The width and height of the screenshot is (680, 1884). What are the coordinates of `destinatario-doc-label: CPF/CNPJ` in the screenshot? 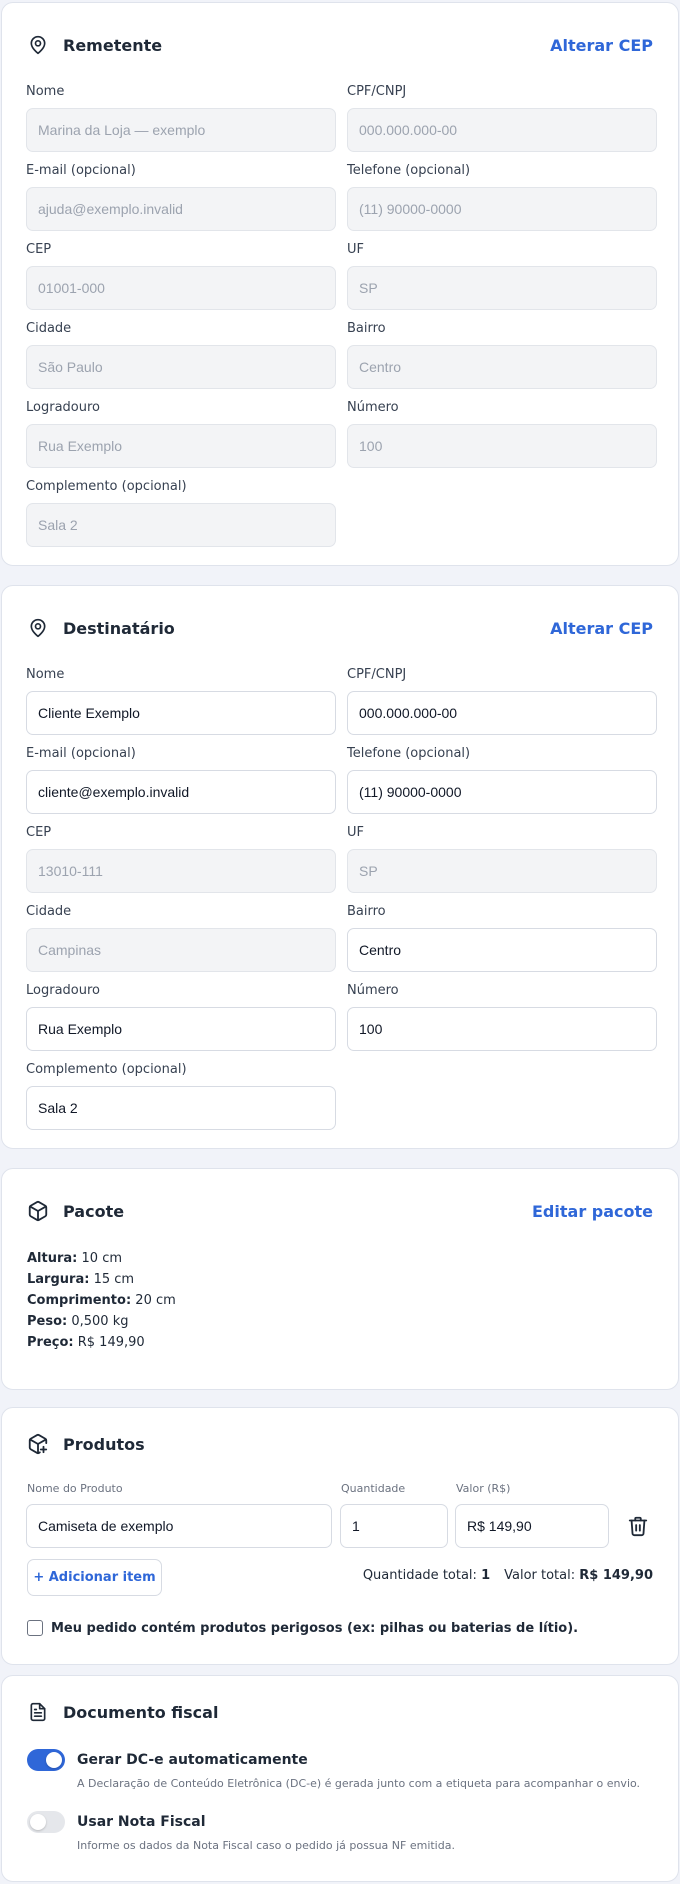 It's located at (377, 674).